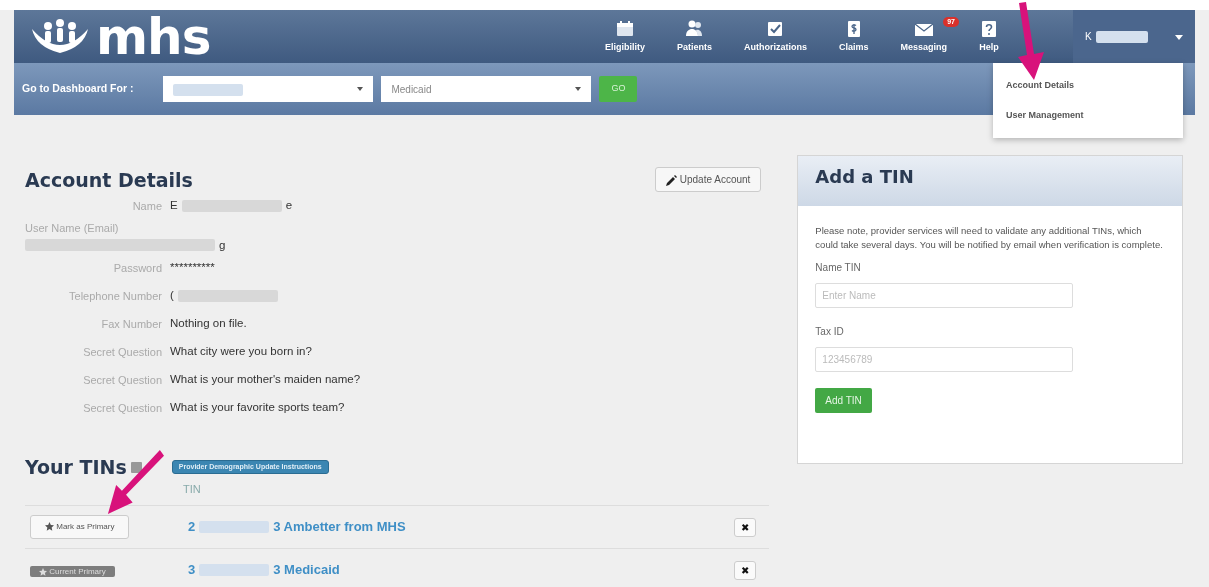 This screenshot has height=587, width=1209. Describe the element at coordinates (192, 268) in the screenshot. I see `field-value: **********` at that location.